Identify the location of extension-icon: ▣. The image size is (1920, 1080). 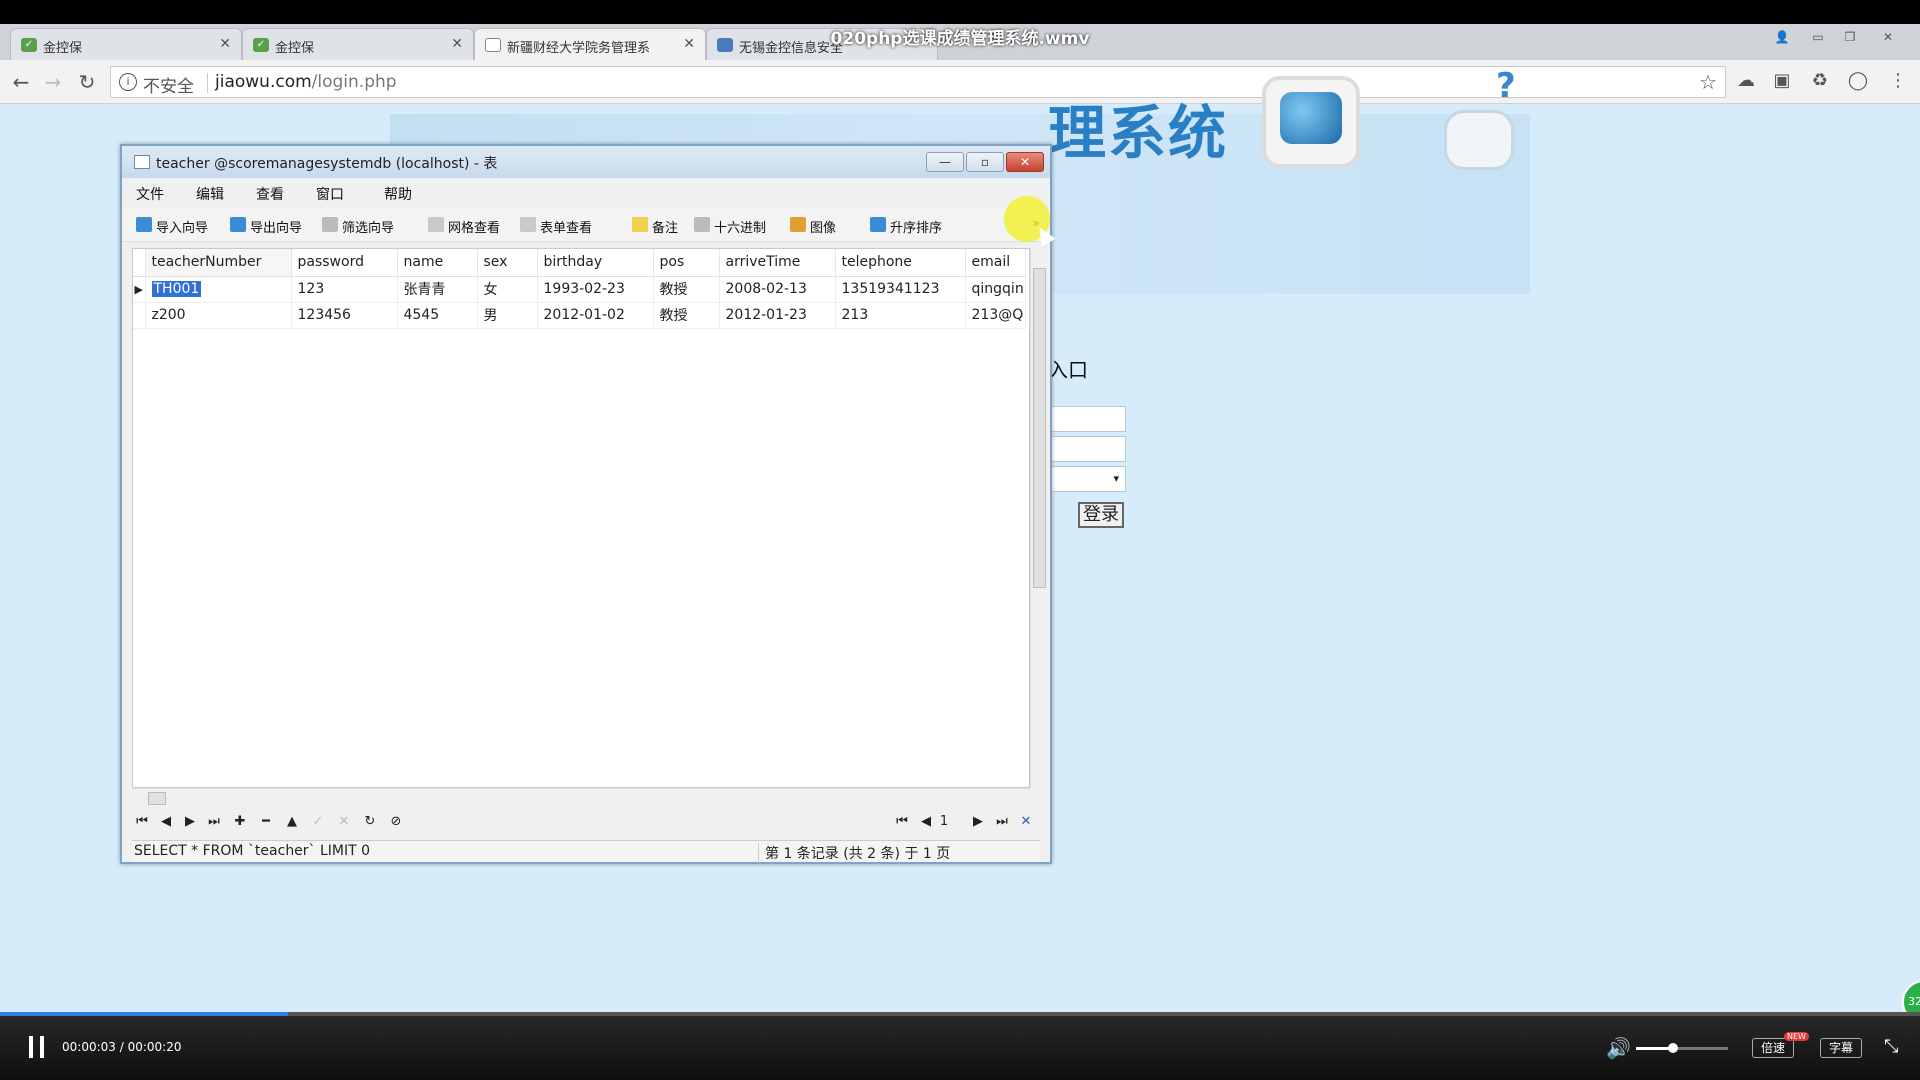
(1782, 82).